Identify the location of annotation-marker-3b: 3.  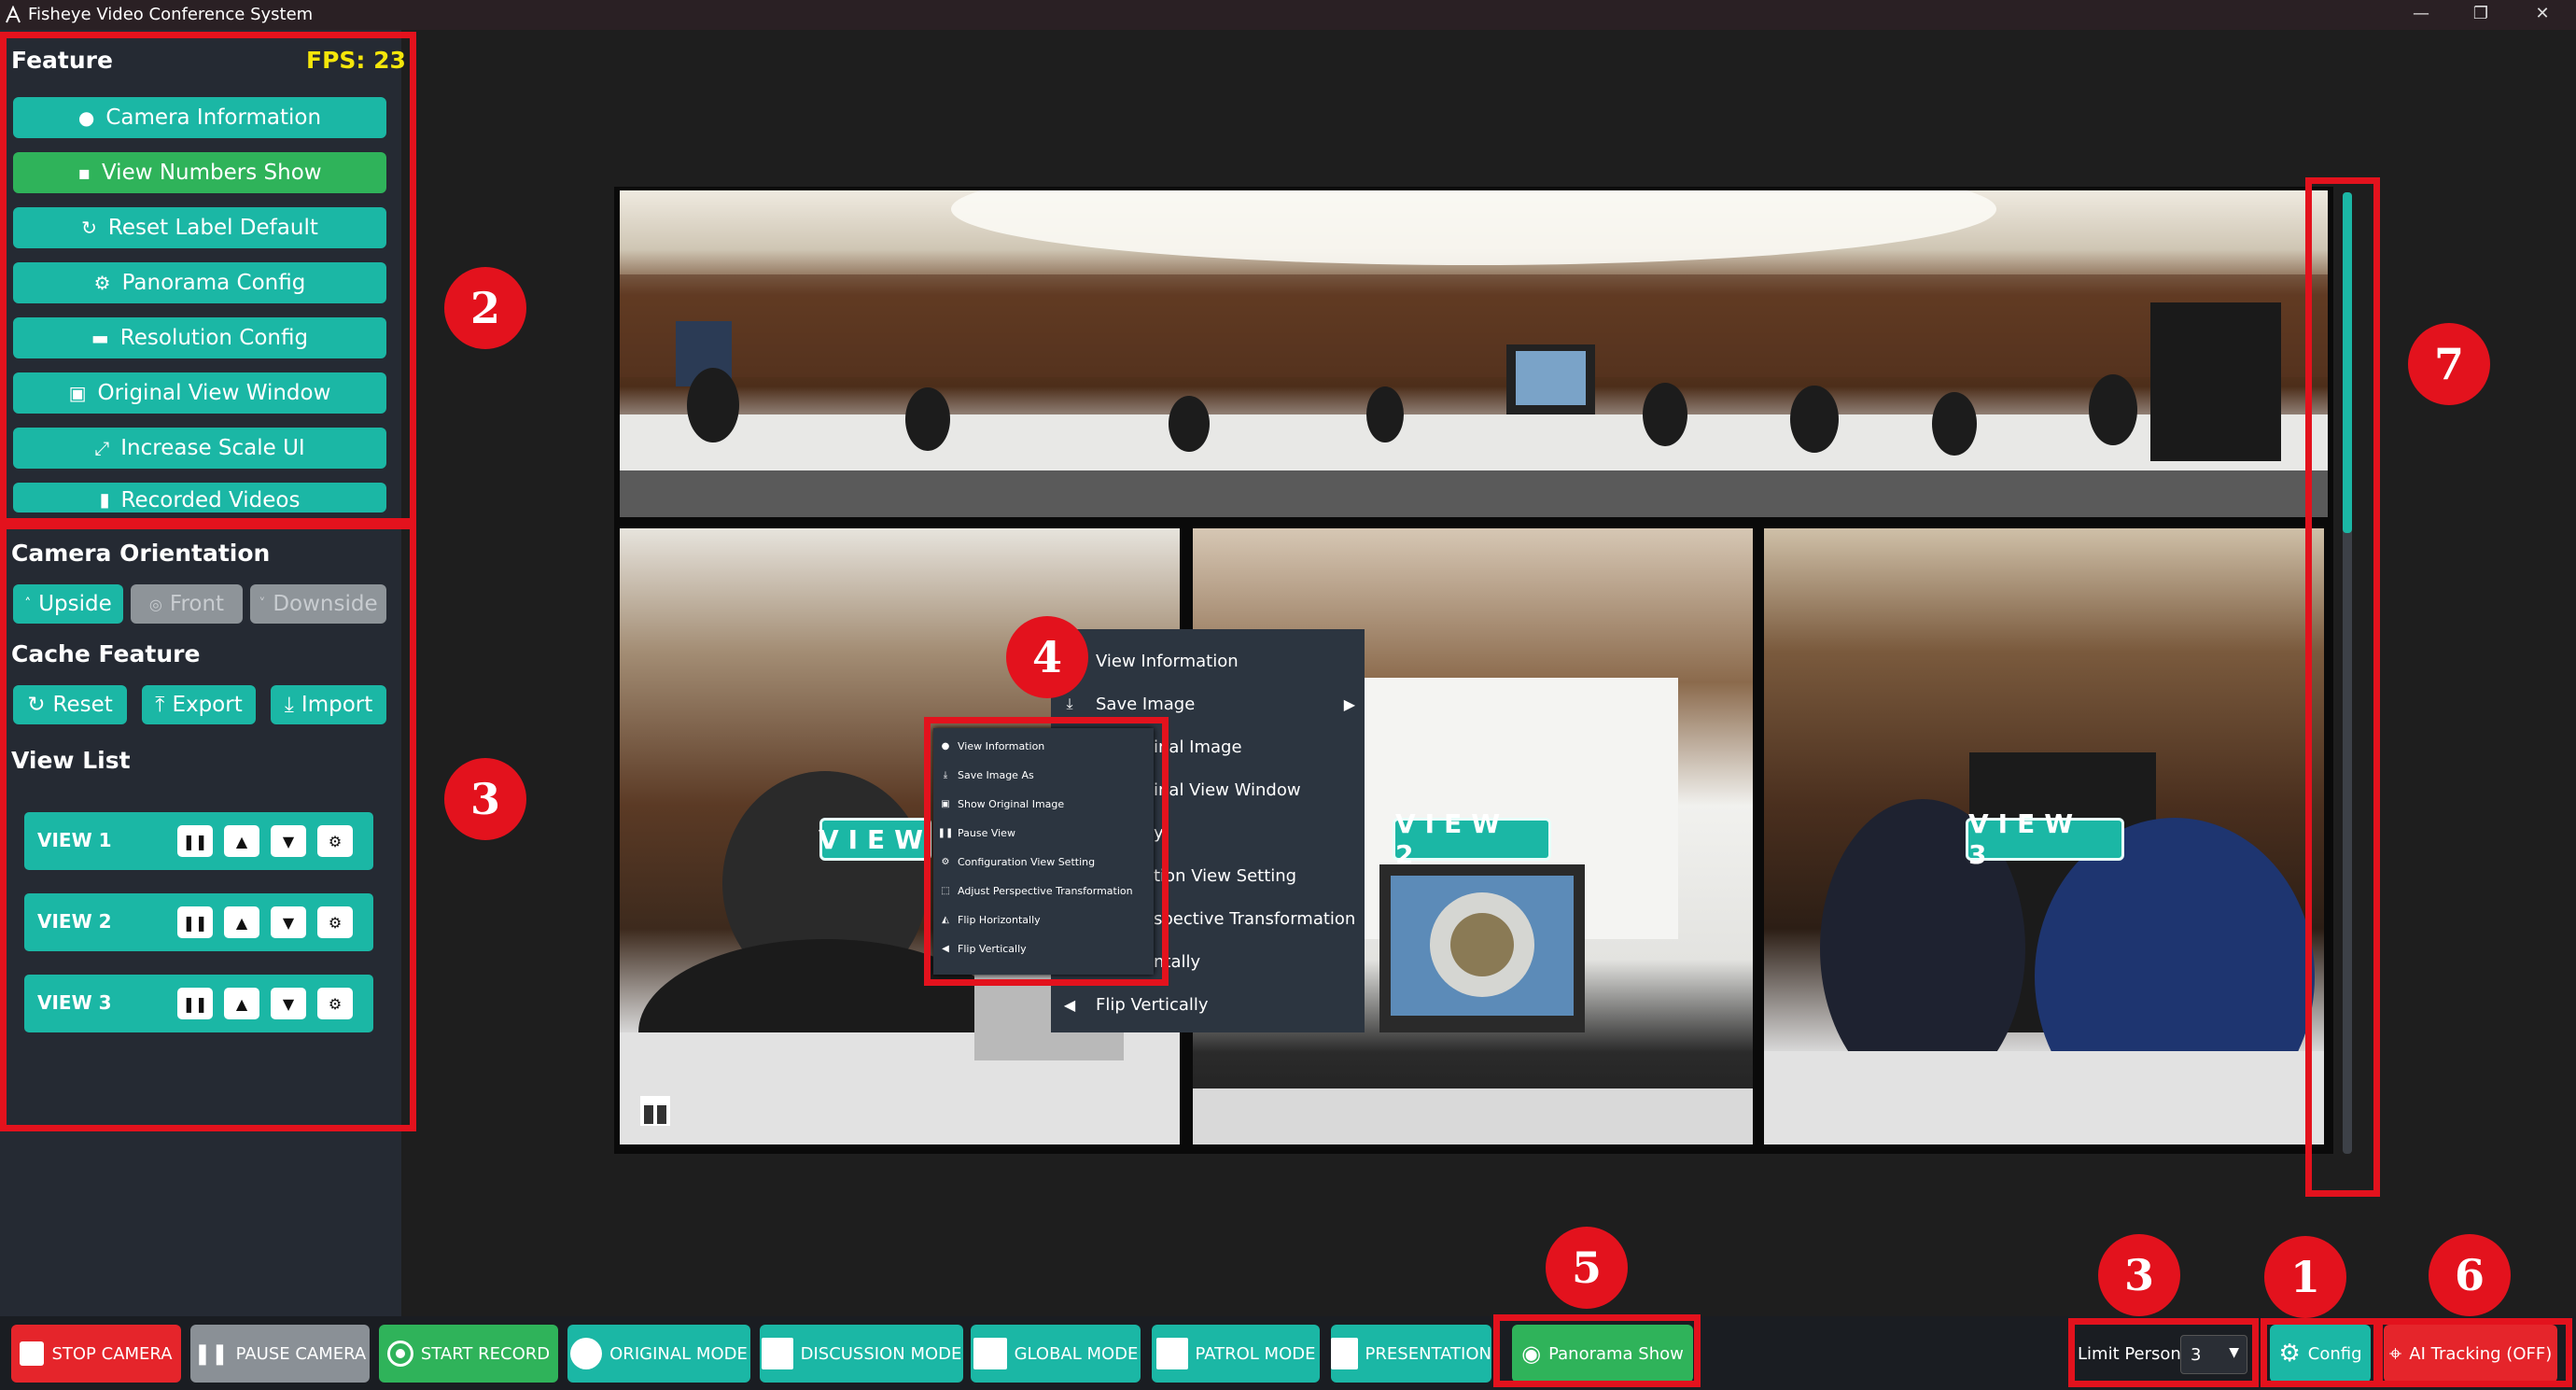
(2139, 1275).